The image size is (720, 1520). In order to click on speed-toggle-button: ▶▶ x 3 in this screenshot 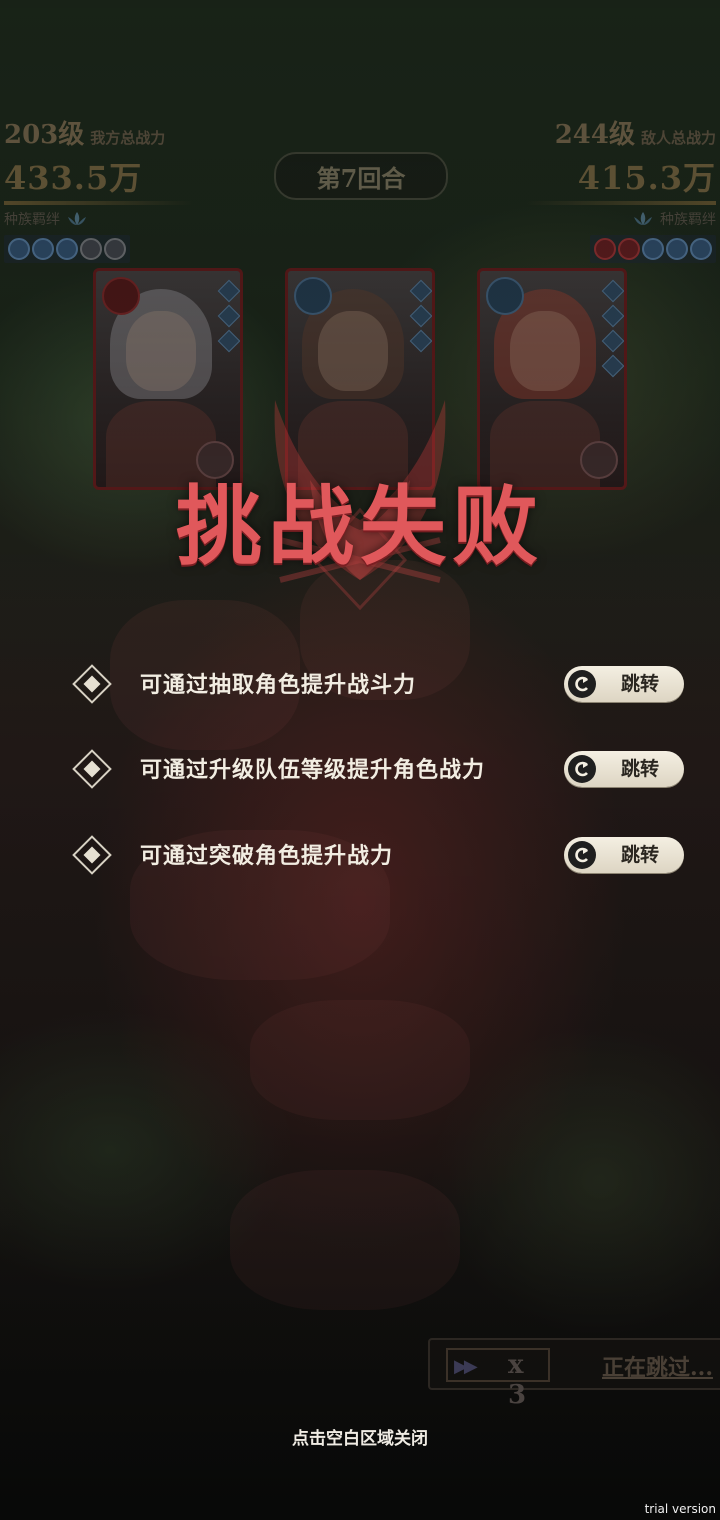, I will do `click(498, 1379)`.